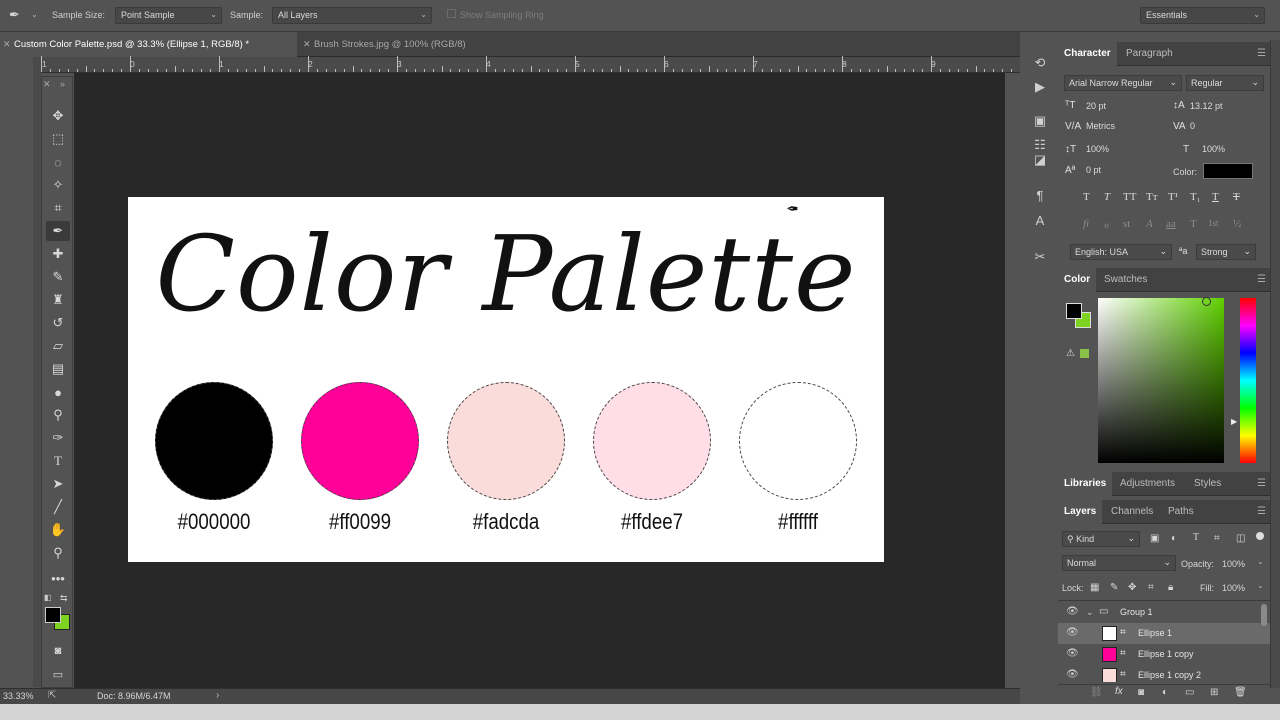  What do you see at coordinates (451, 13) in the screenshot?
I see `show-sampling-ring-checkbox` at bounding box center [451, 13].